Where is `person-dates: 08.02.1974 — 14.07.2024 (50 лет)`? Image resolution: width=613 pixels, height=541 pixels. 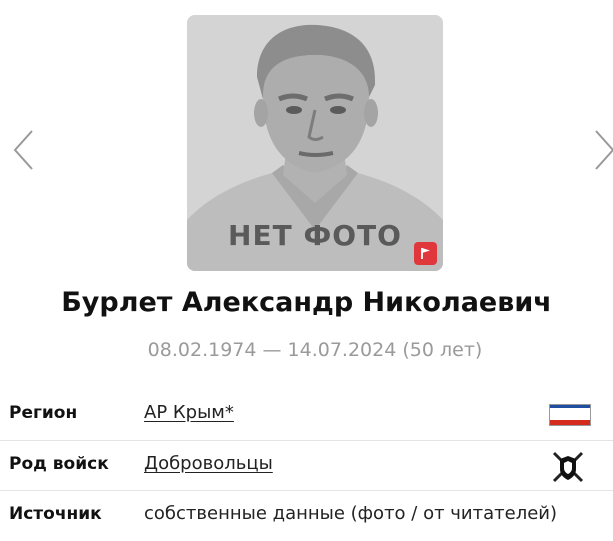
person-dates: 08.02.1974 — 14.07.2024 (50 лет) is located at coordinates (315, 350).